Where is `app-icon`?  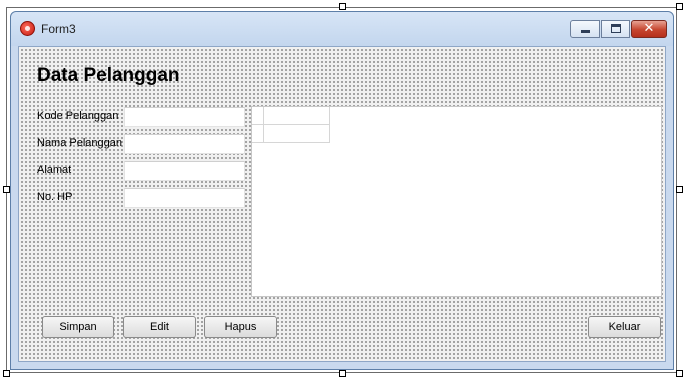
app-icon is located at coordinates (27, 28).